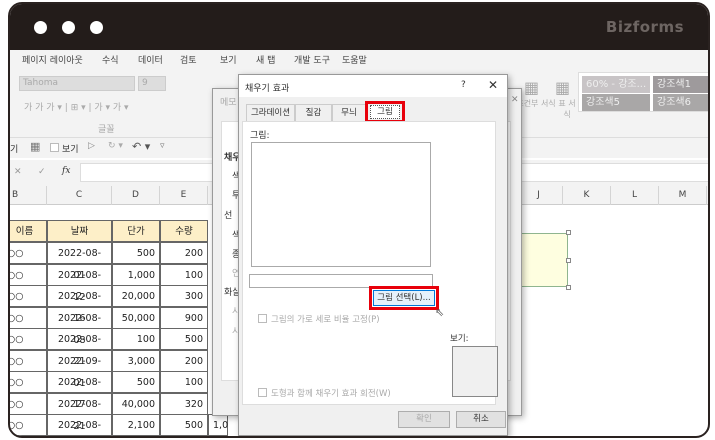 This screenshot has width=715, height=440. What do you see at coordinates (218, 425) in the screenshot?
I see `table-cell: 1,0` at bounding box center [218, 425].